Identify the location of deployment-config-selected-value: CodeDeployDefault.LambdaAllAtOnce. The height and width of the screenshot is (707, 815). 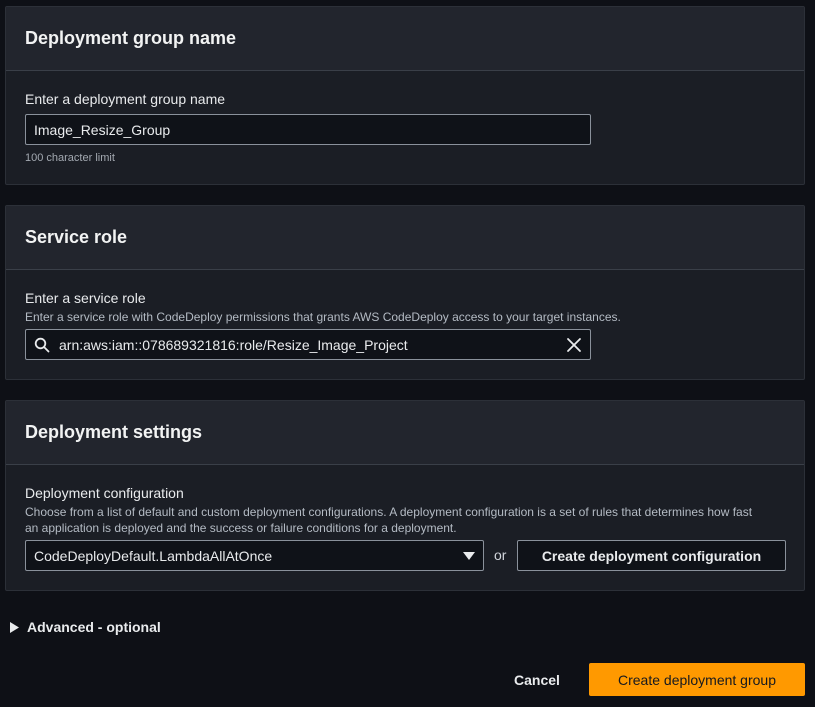
(153, 555).